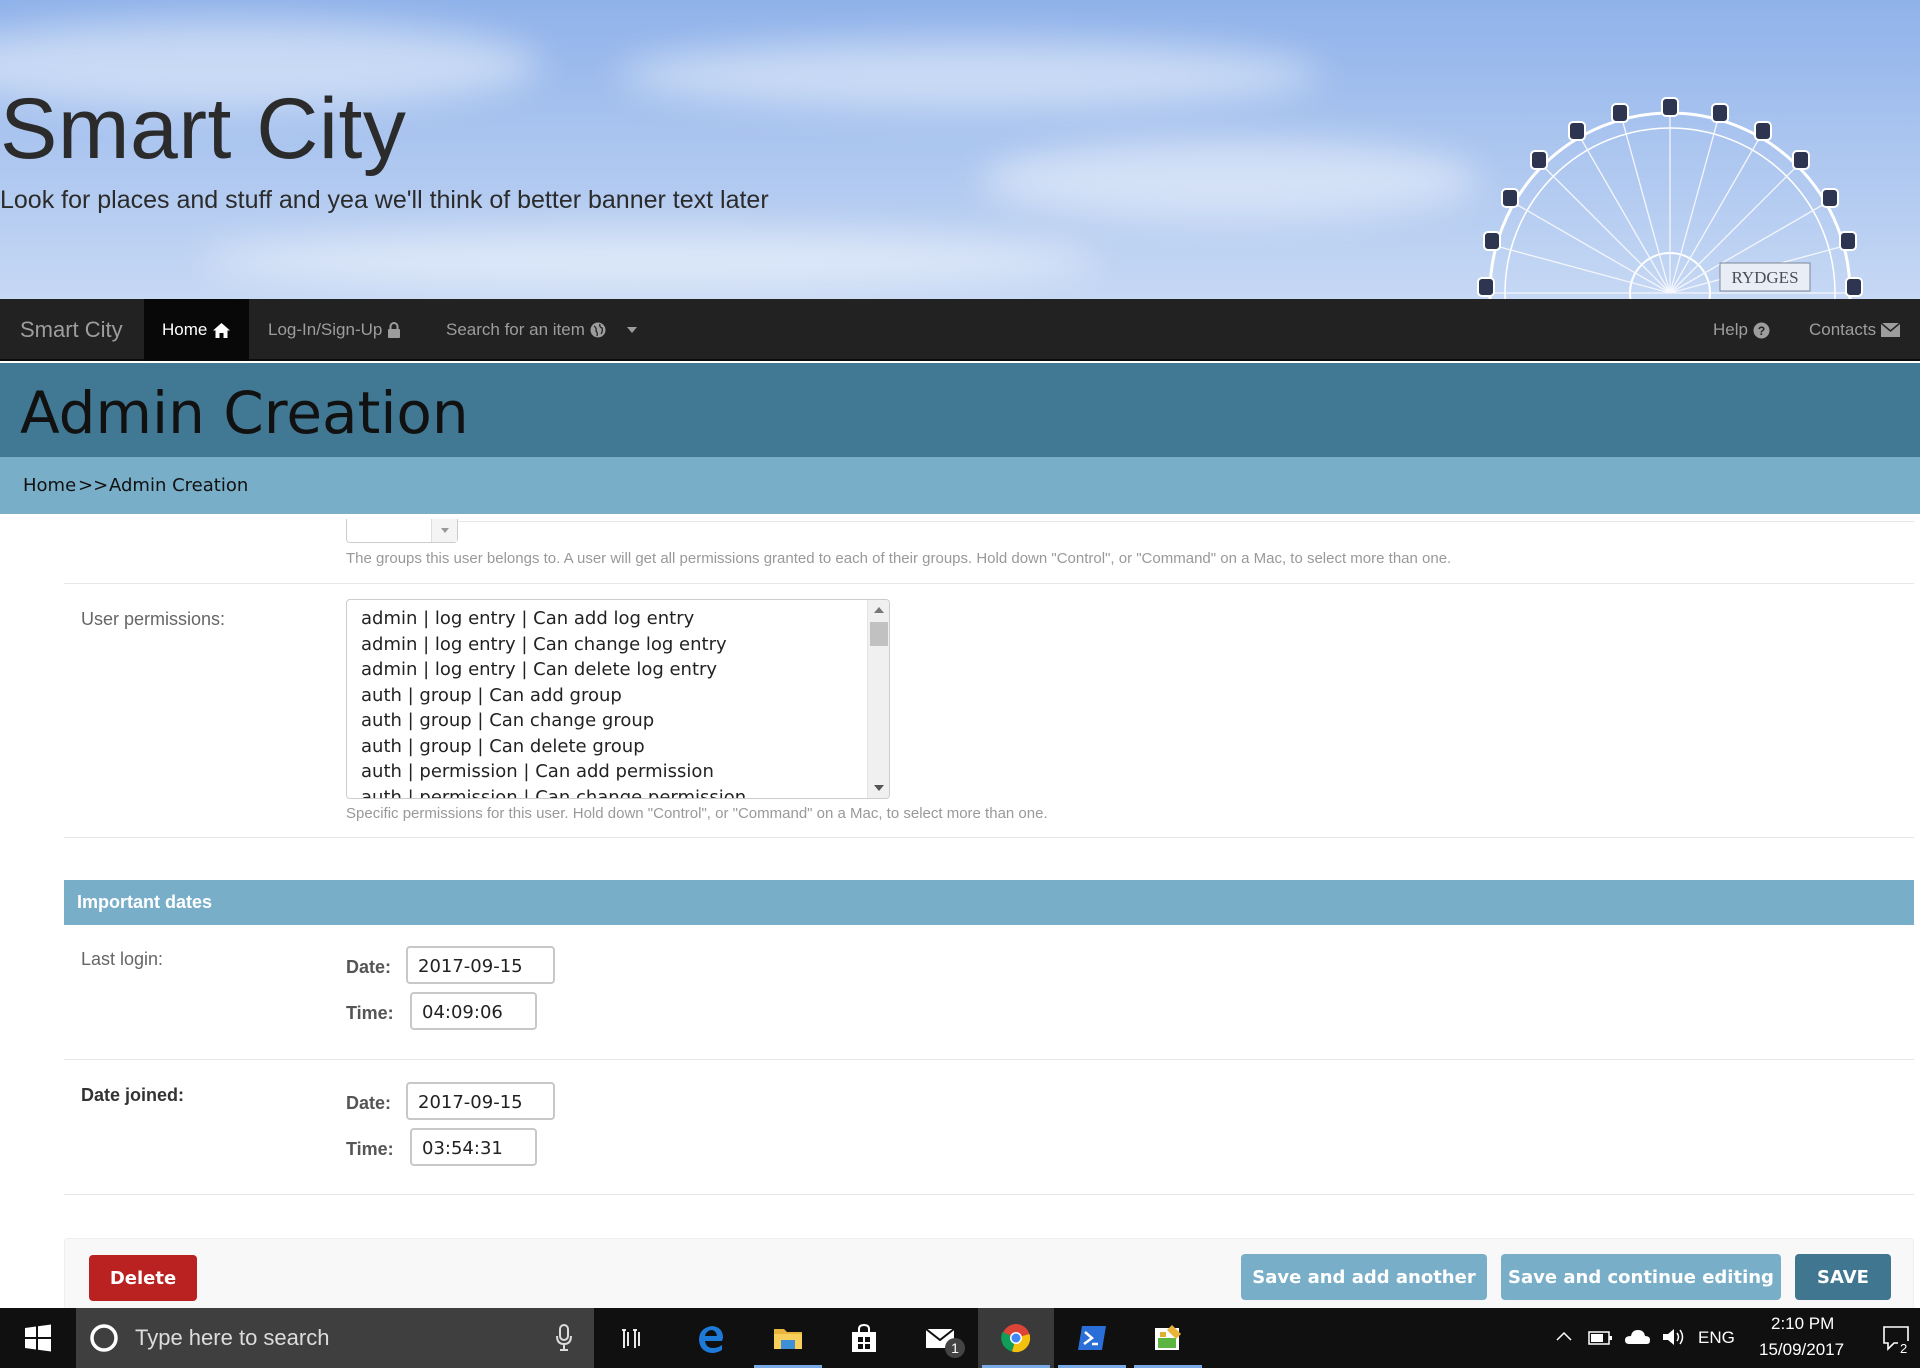 Image resolution: width=1920 pixels, height=1368 pixels. Describe the element at coordinates (1764, 277) in the screenshot. I see `rydges-sign-text: RYDGES` at that location.